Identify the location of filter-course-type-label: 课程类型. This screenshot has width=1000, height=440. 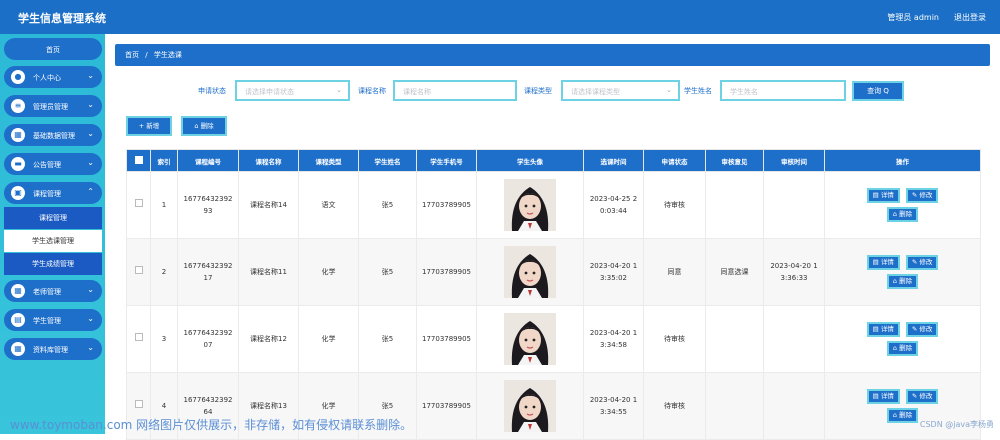
(538, 91).